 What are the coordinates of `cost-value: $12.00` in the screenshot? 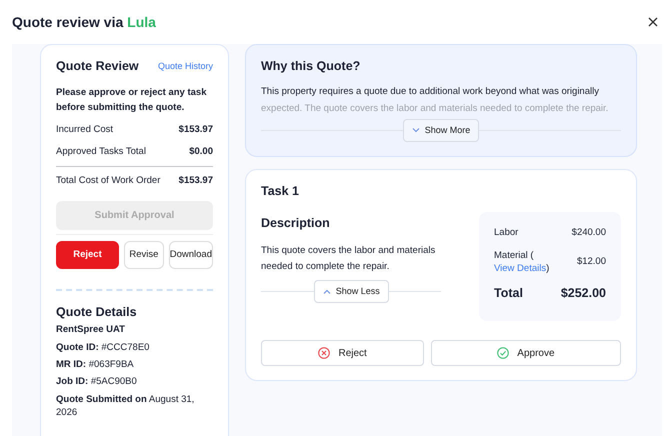 It's located at (591, 262).